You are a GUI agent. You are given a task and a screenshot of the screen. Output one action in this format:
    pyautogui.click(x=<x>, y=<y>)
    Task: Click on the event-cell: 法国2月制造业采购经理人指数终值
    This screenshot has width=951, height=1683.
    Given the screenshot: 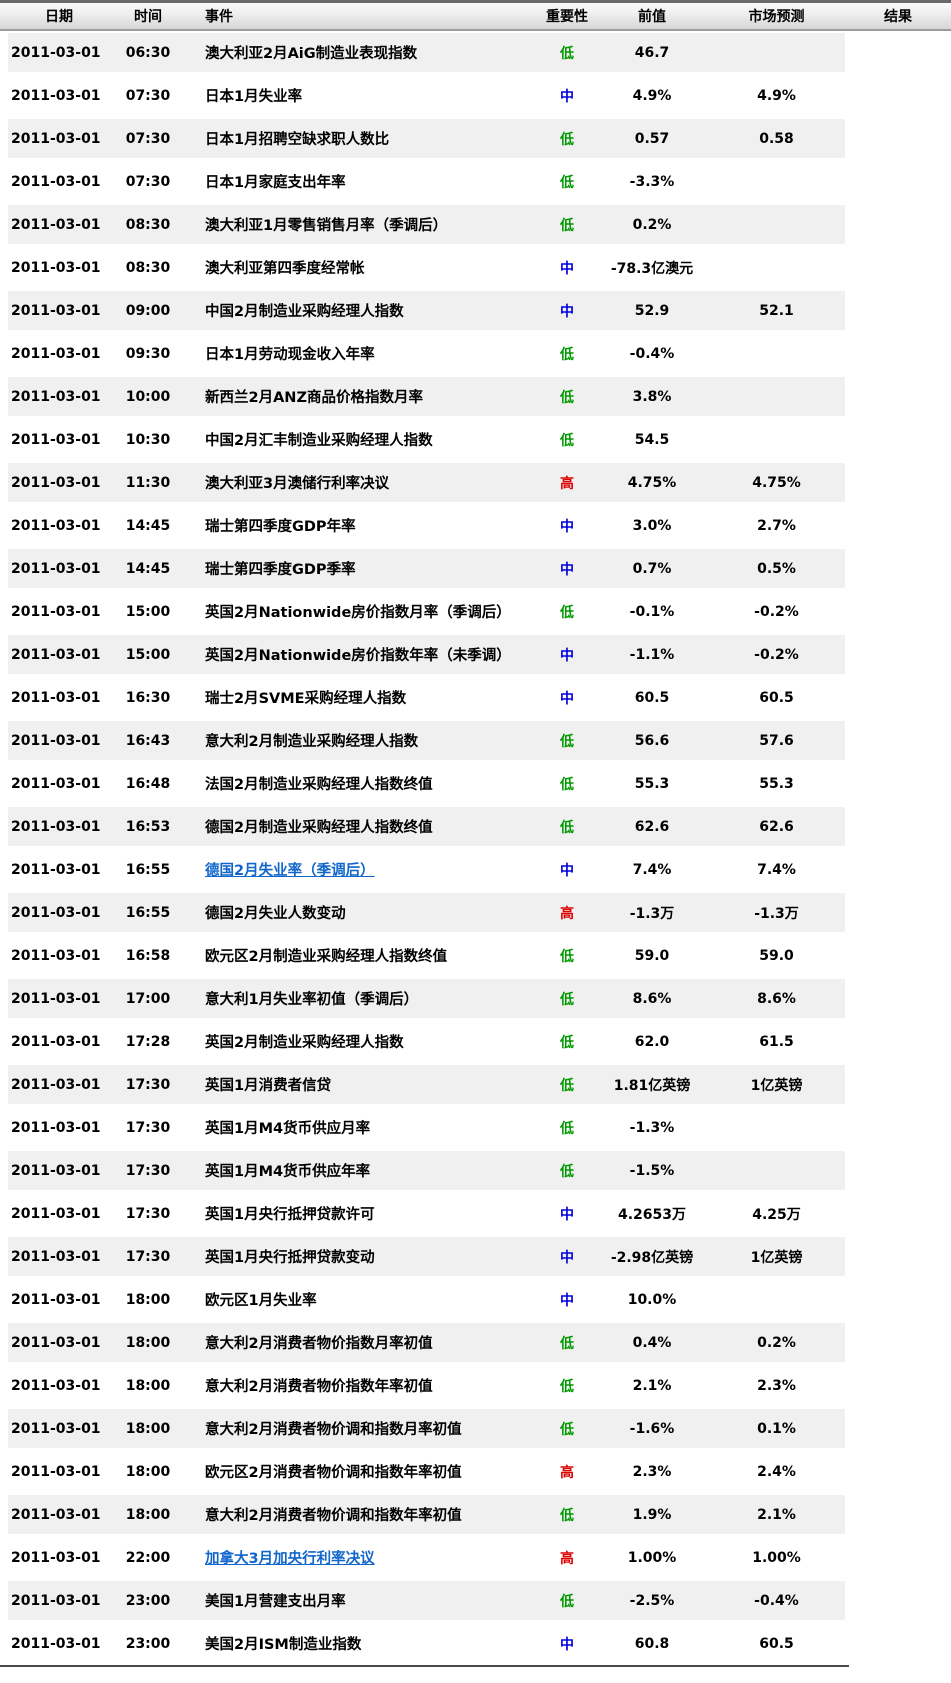 What is the action you would take?
    pyautogui.click(x=362, y=783)
    